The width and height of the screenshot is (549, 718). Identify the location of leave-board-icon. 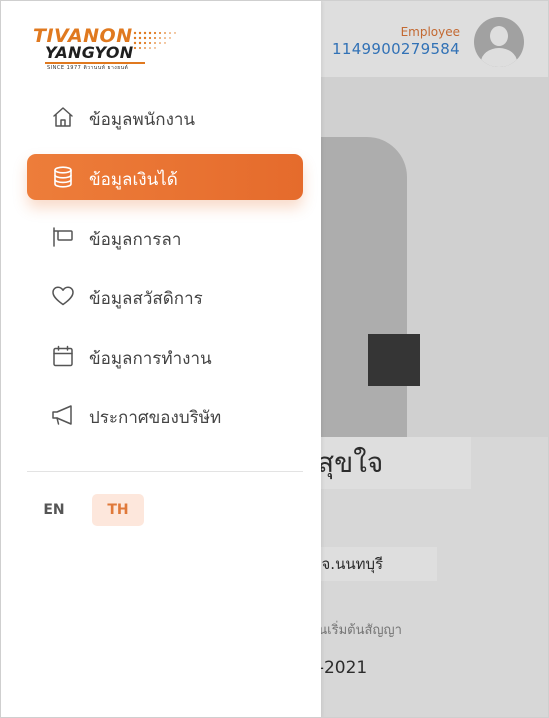
(63, 237).